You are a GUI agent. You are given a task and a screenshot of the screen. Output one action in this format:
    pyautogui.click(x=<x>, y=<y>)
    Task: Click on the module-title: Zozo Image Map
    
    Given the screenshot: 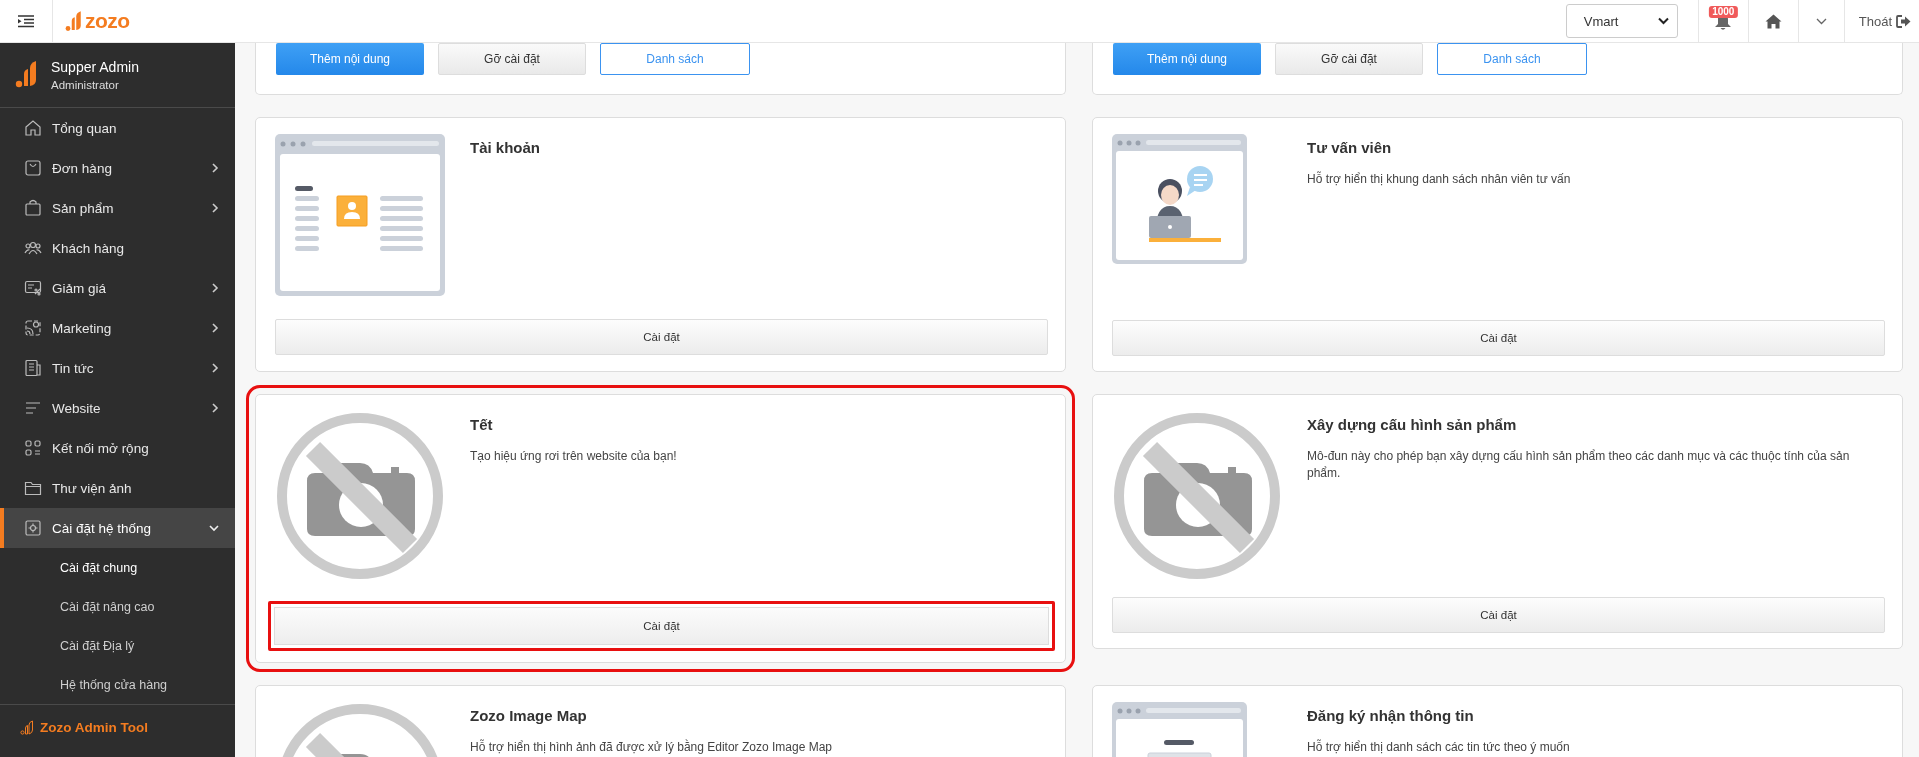 What is the action you would take?
    pyautogui.click(x=529, y=715)
    